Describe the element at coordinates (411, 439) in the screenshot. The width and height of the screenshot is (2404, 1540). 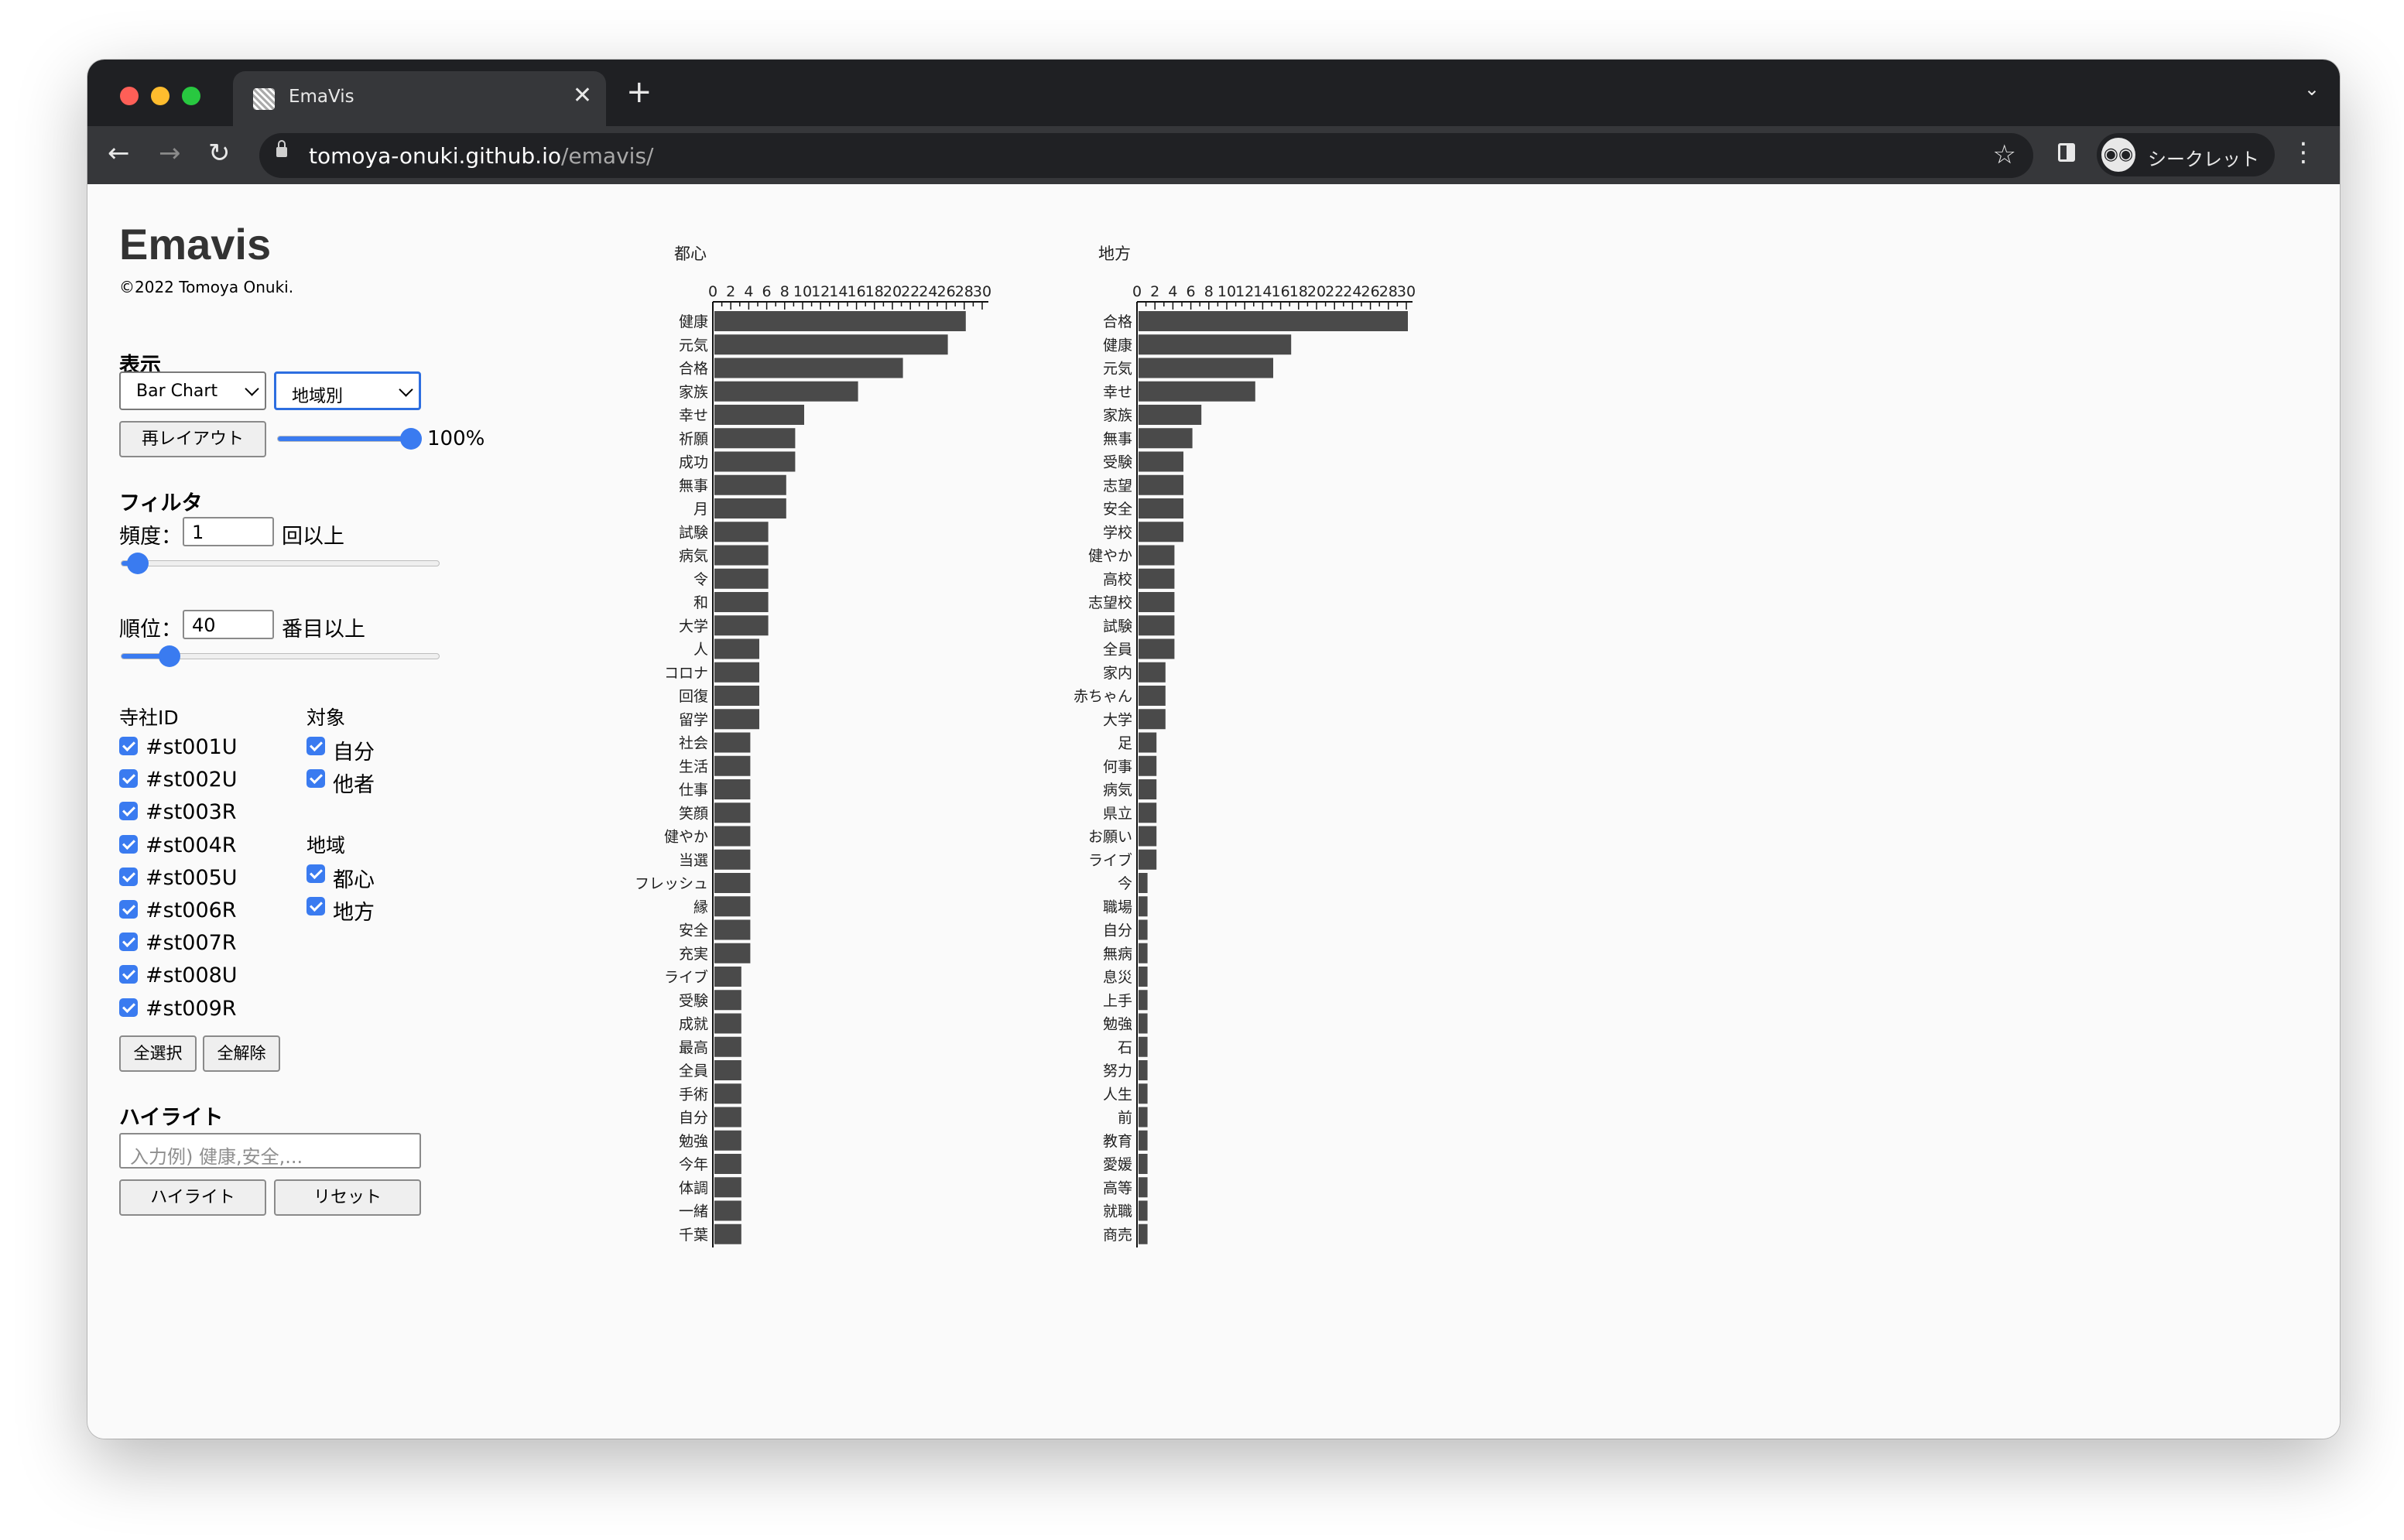
I see `zoom-slider-thumb` at that location.